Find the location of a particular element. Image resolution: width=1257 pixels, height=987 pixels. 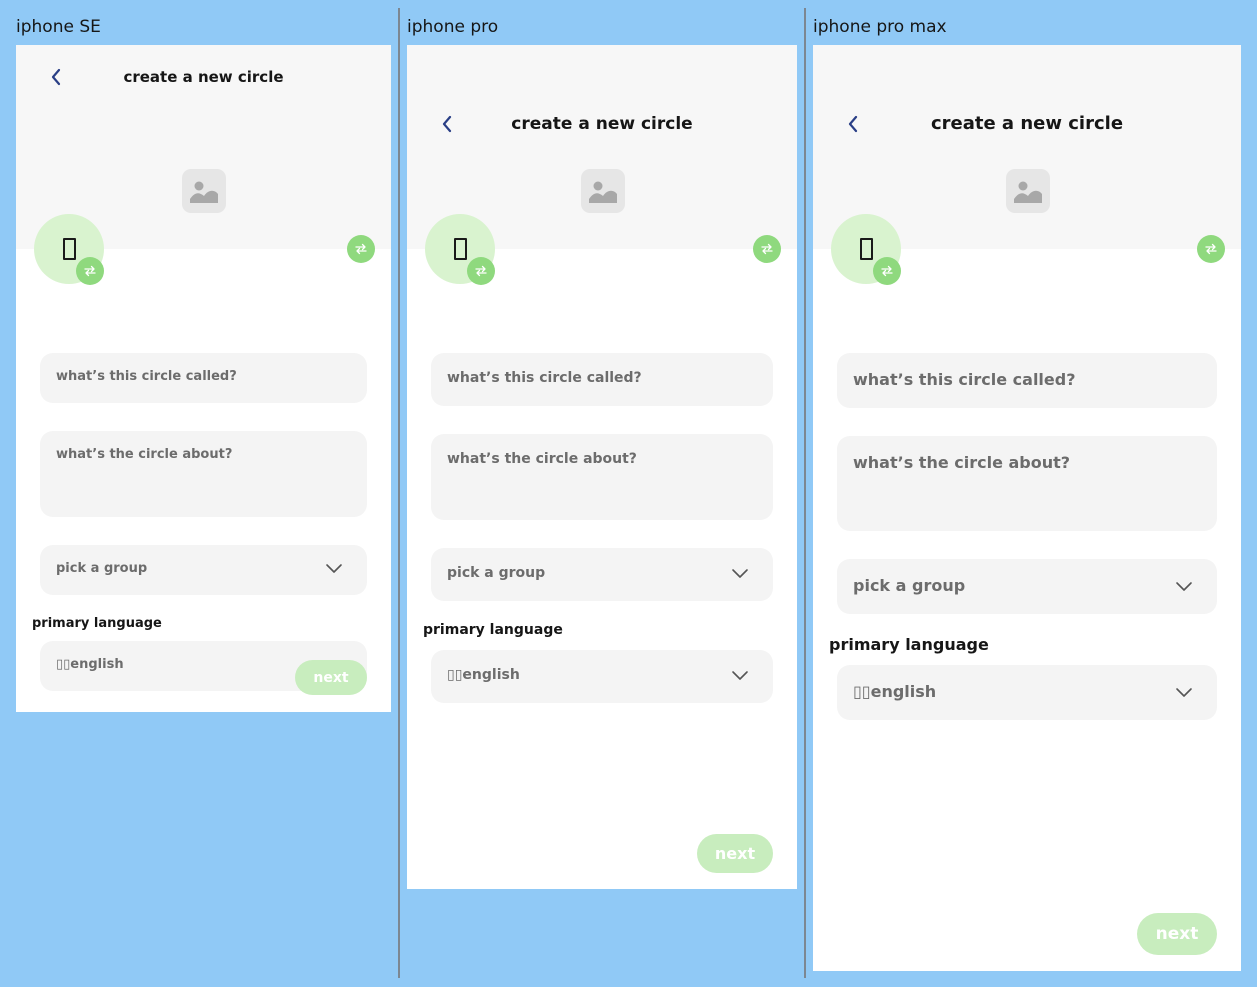

frame-label-iphone-se: iphone SE is located at coordinates (58, 27).